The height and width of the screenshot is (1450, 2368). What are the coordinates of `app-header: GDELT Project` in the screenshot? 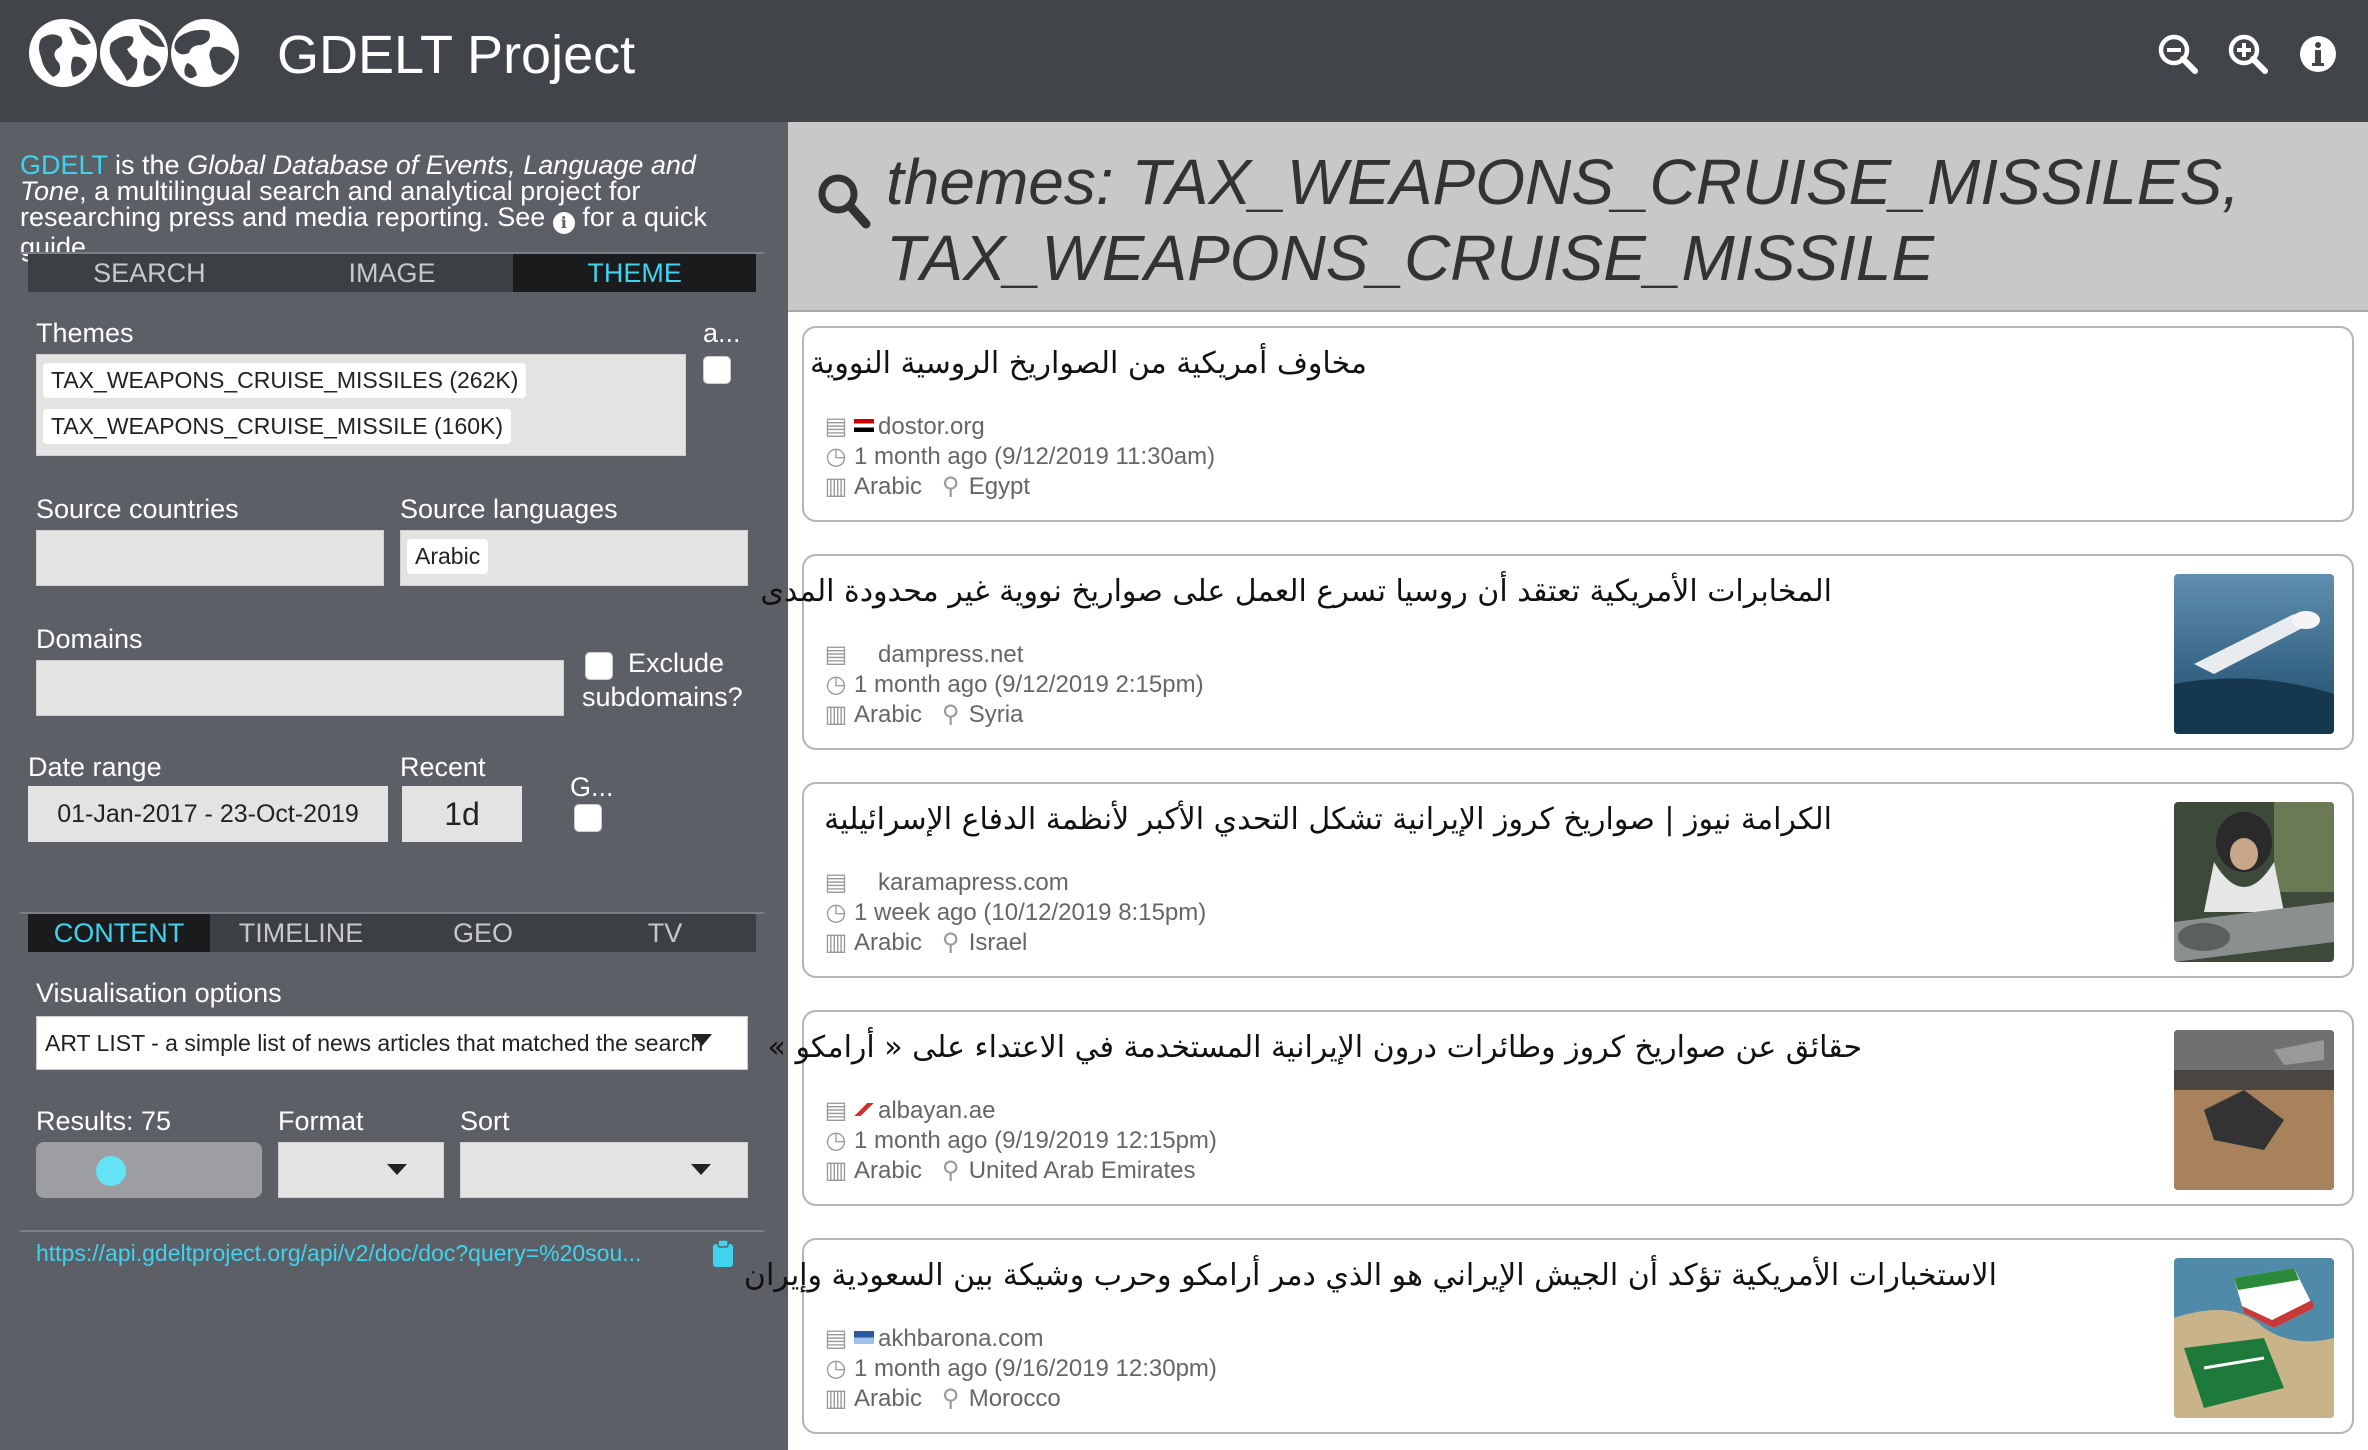 It's located at (1184, 61).